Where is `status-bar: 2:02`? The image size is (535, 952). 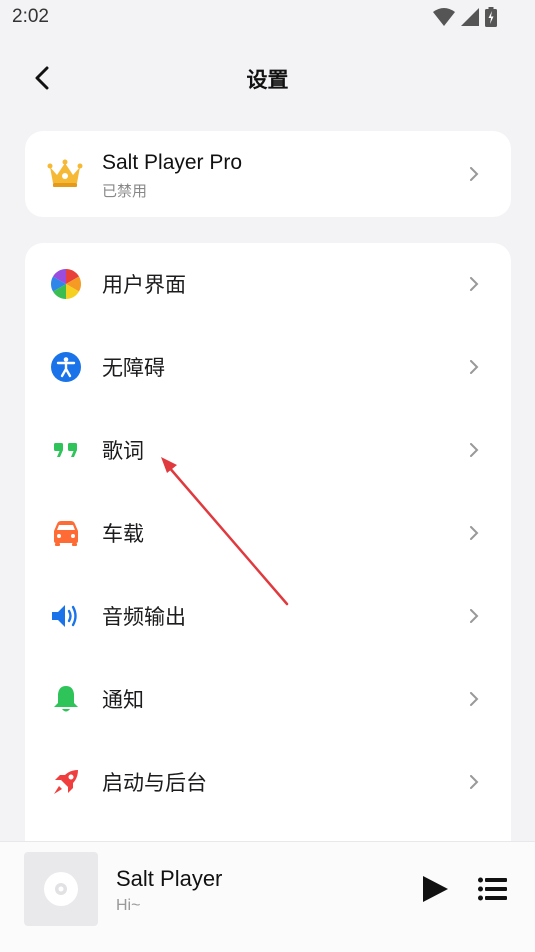 status-bar: 2:02 is located at coordinates (267, 19).